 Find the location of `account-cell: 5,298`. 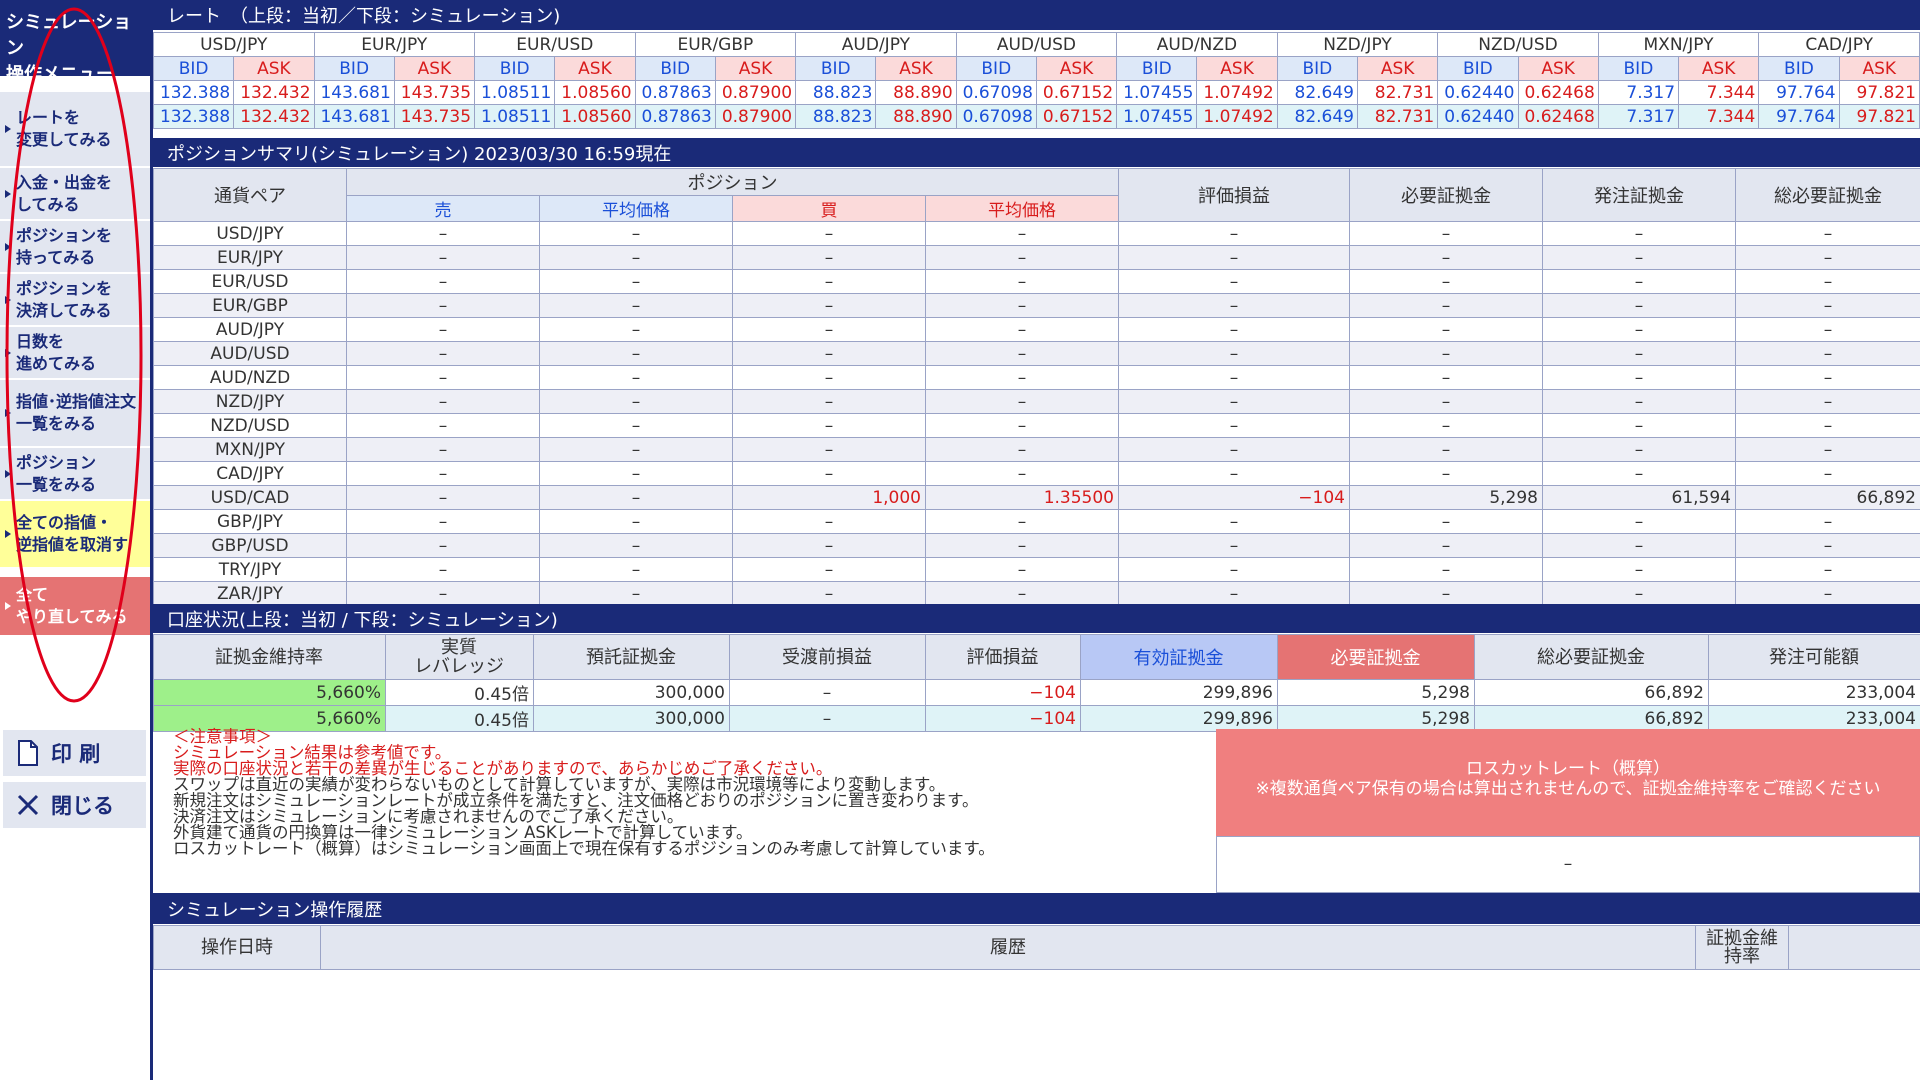

account-cell: 5,298 is located at coordinates (1376, 692).